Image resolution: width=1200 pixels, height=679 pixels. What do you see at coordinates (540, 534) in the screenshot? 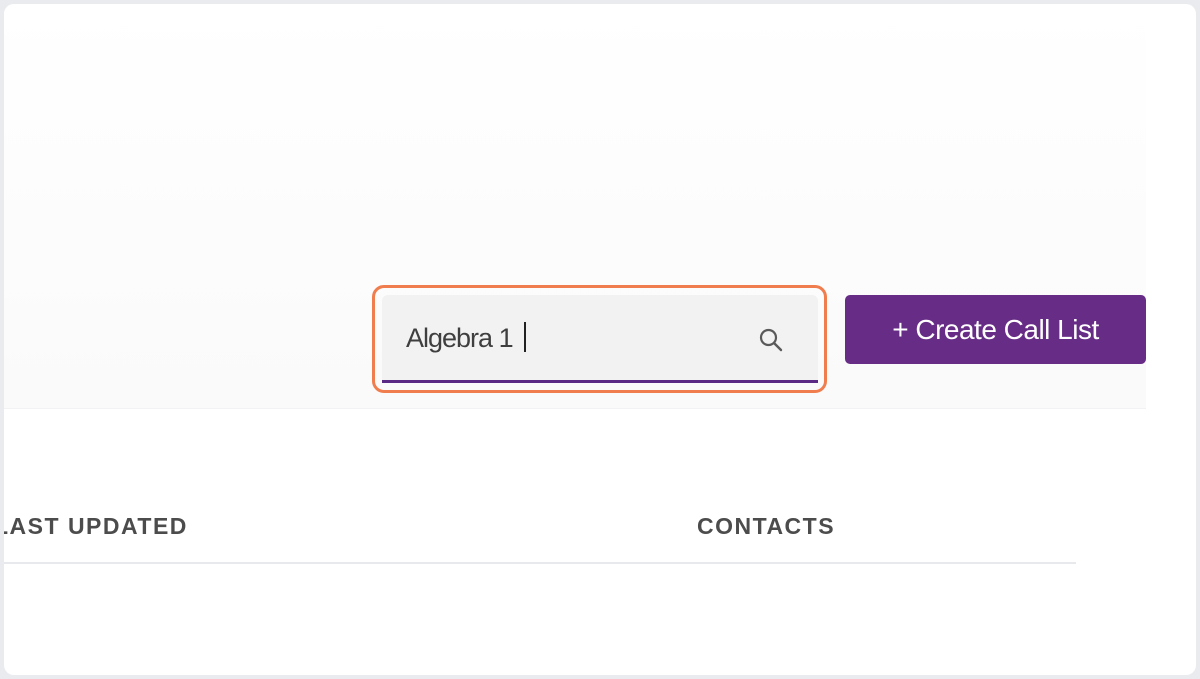
I see `table-header: LAST UPDATED CONTACTS` at bounding box center [540, 534].